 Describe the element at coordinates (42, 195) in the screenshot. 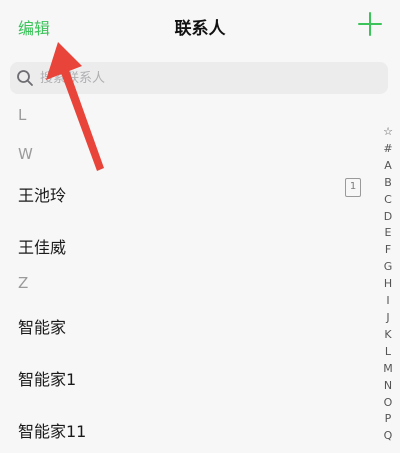

I see `contact-name: 王池玲` at that location.